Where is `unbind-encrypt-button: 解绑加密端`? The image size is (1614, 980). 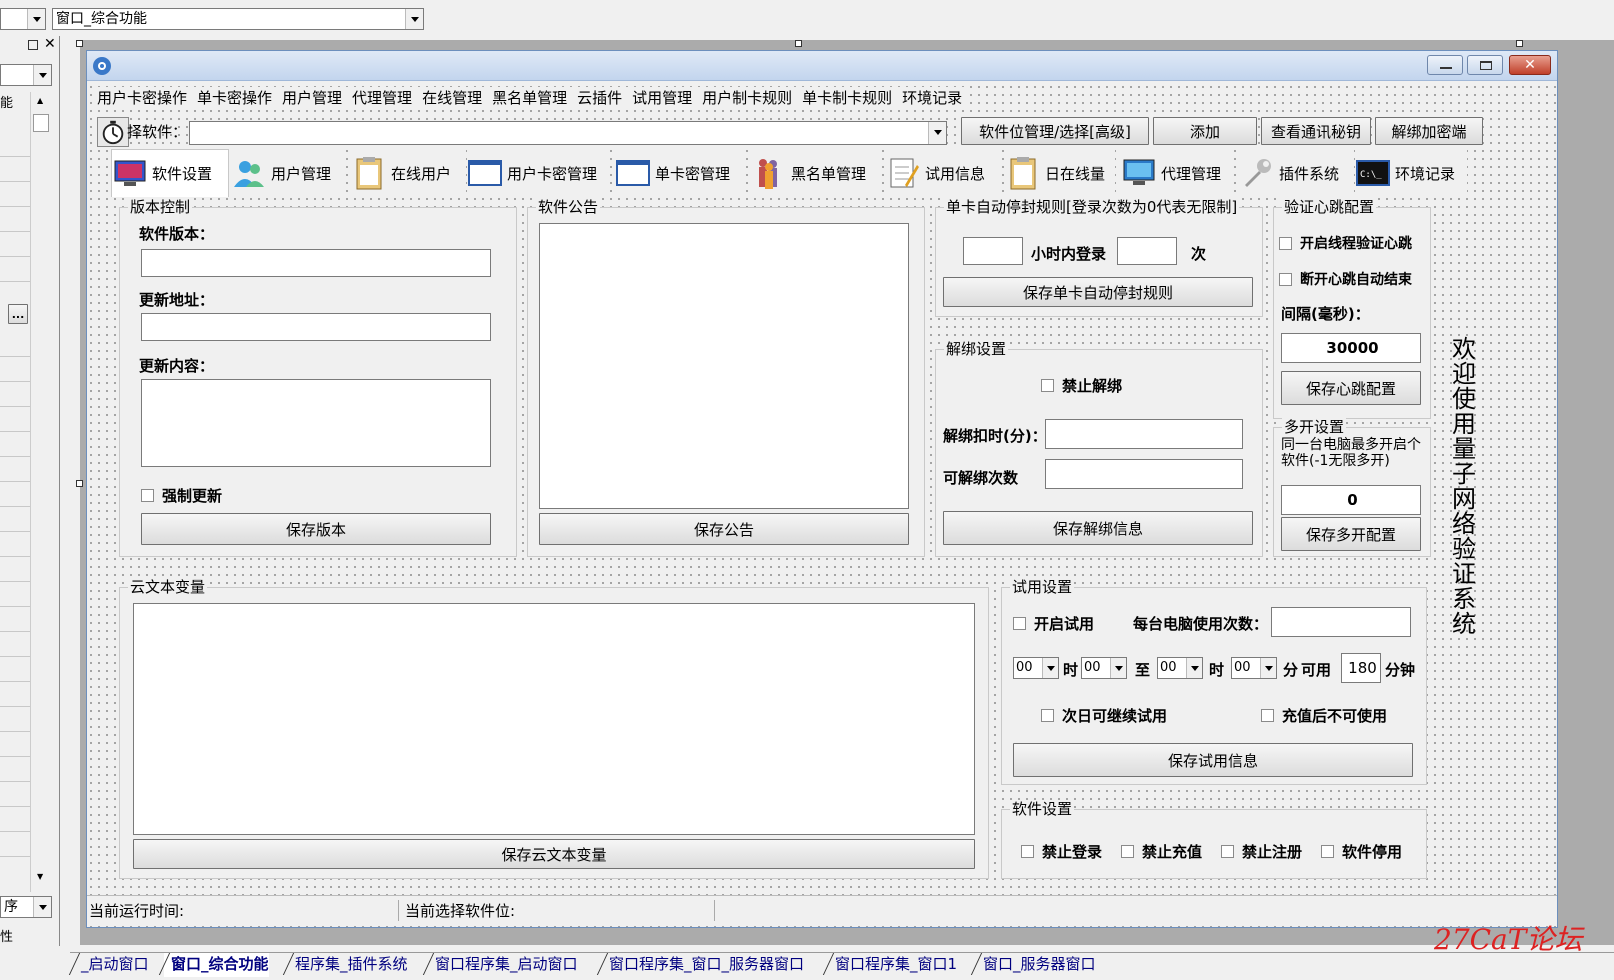
unbind-encrypt-button: 解绑加密端 is located at coordinates (1429, 131).